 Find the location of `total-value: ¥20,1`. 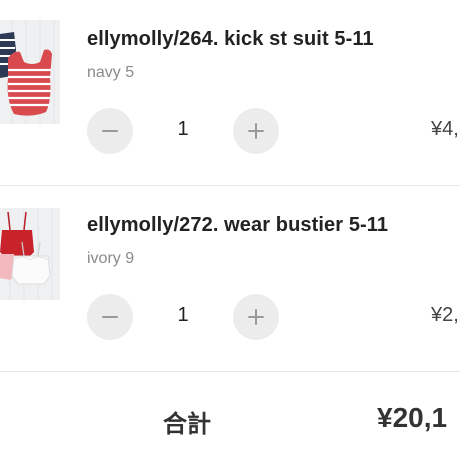

total-value: ¥20,1 is located at coordinates (412, 417).